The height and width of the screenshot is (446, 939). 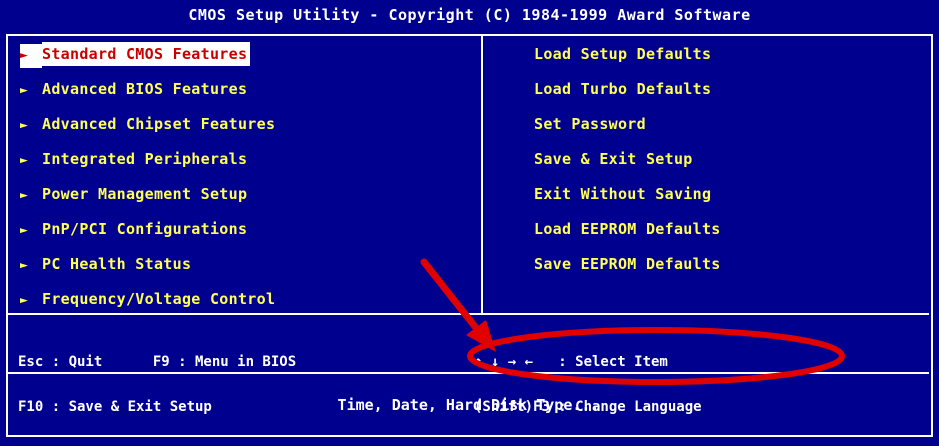 I want to click on menu-item-pnp-pci-configurations: ► PnP/PCI Configurations, so click(x=247, y=234).